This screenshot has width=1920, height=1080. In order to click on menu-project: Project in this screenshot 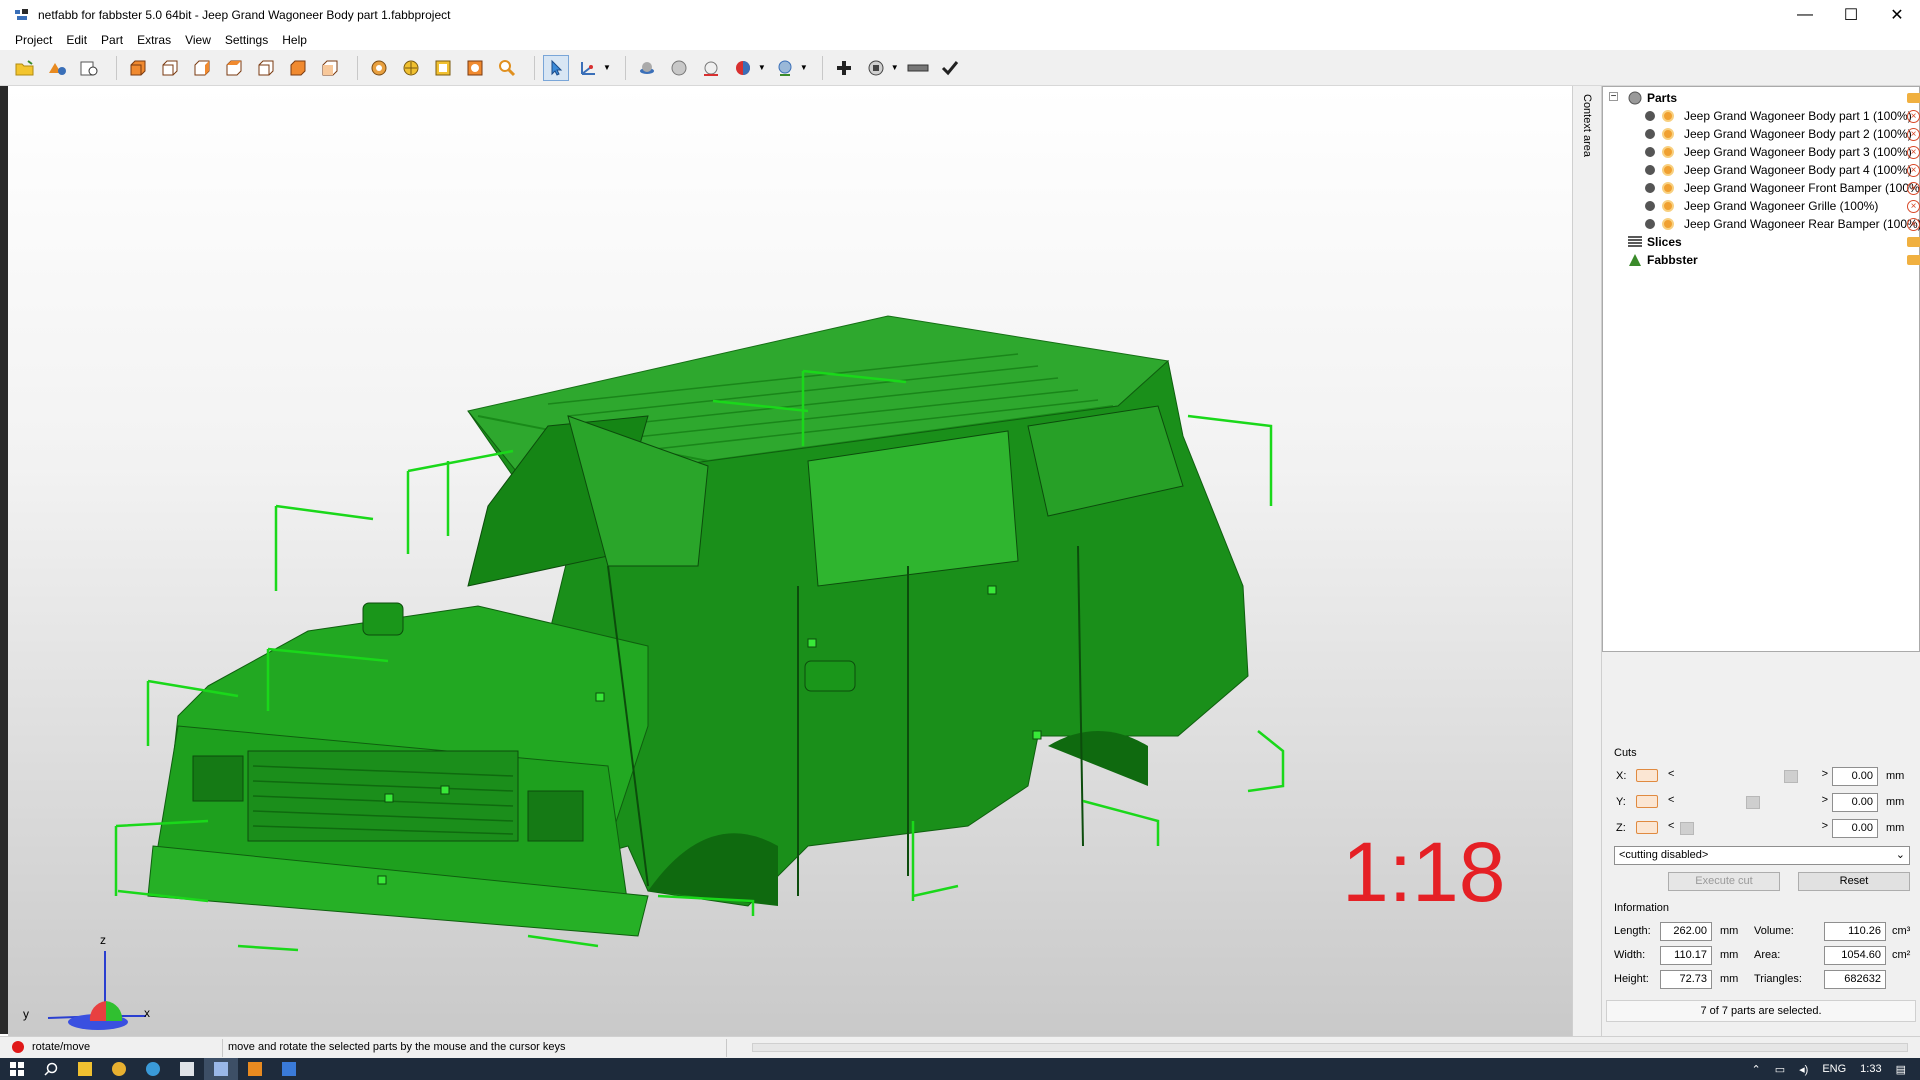, I will do `click(33, 40)`.